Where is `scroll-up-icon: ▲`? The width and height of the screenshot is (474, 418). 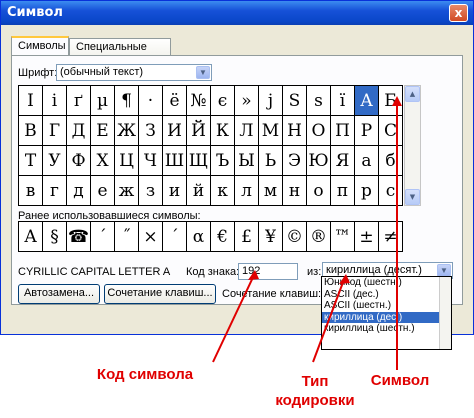
scroll-up-icon: ▲ is located at coordinates (412, 94).